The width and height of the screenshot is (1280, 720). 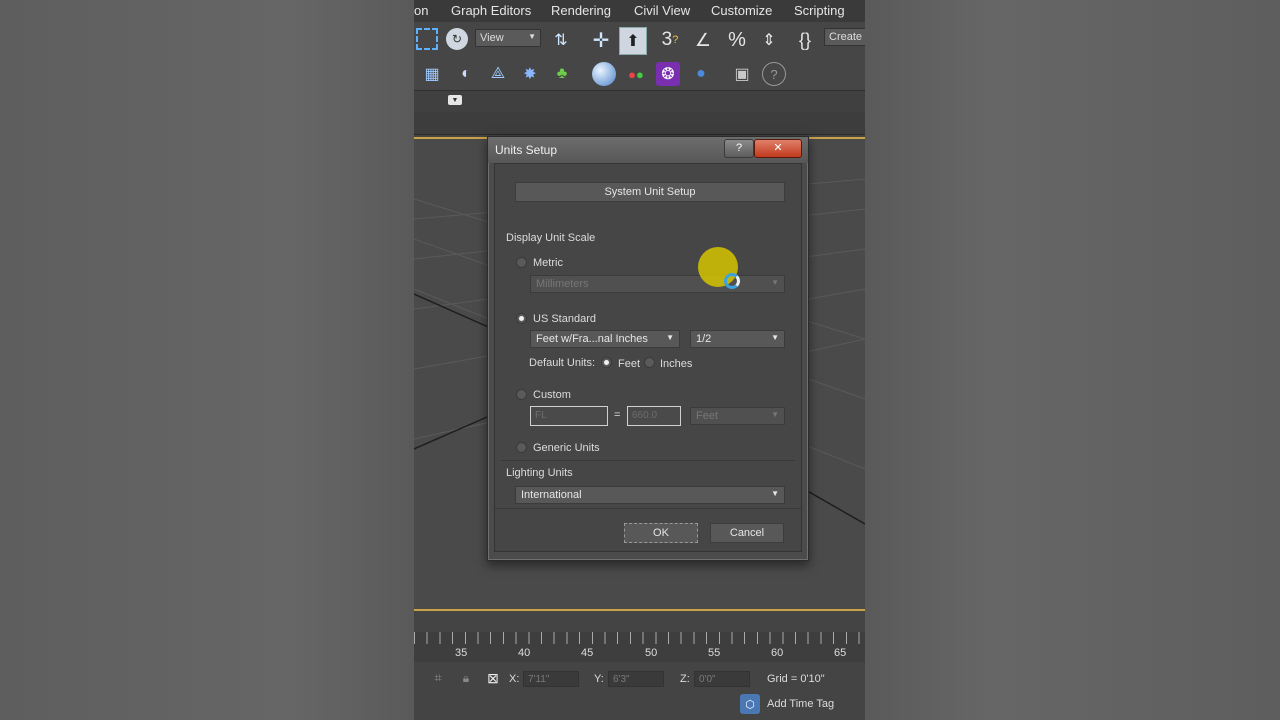 What do you see at coordinates (562, 284) in the screenshot?
I see `metric-unit-value: Millimeters` at bounding box center [562, 284].